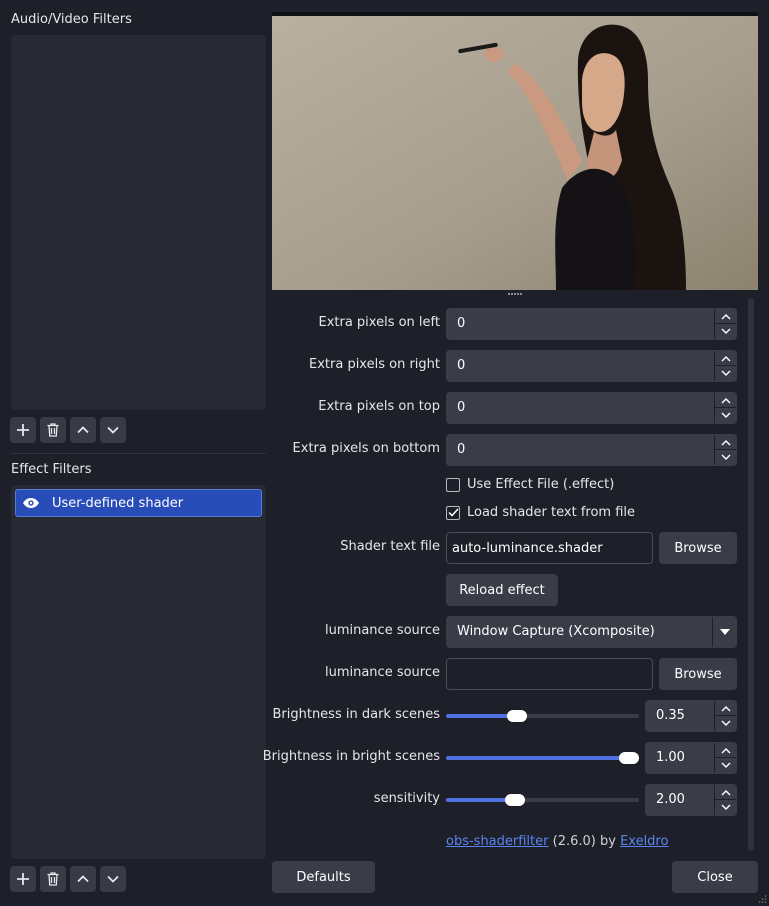 The image size is (769, 906). Describe the element at coordinates (698, 548) in the screenshot. I see `browse-shader-button: Browse` at that location.